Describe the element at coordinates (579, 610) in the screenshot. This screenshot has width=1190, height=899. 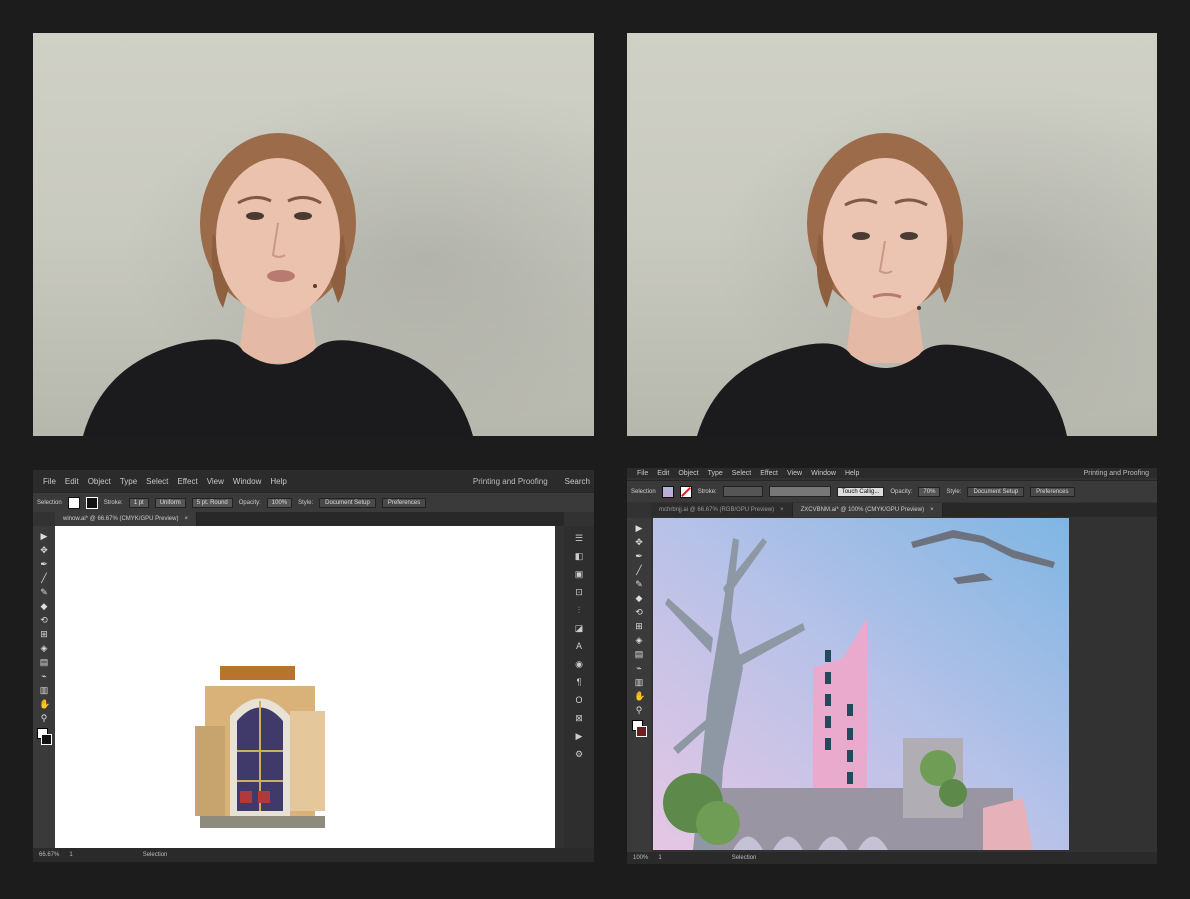
I see `align-icon: ⫶` at that location.